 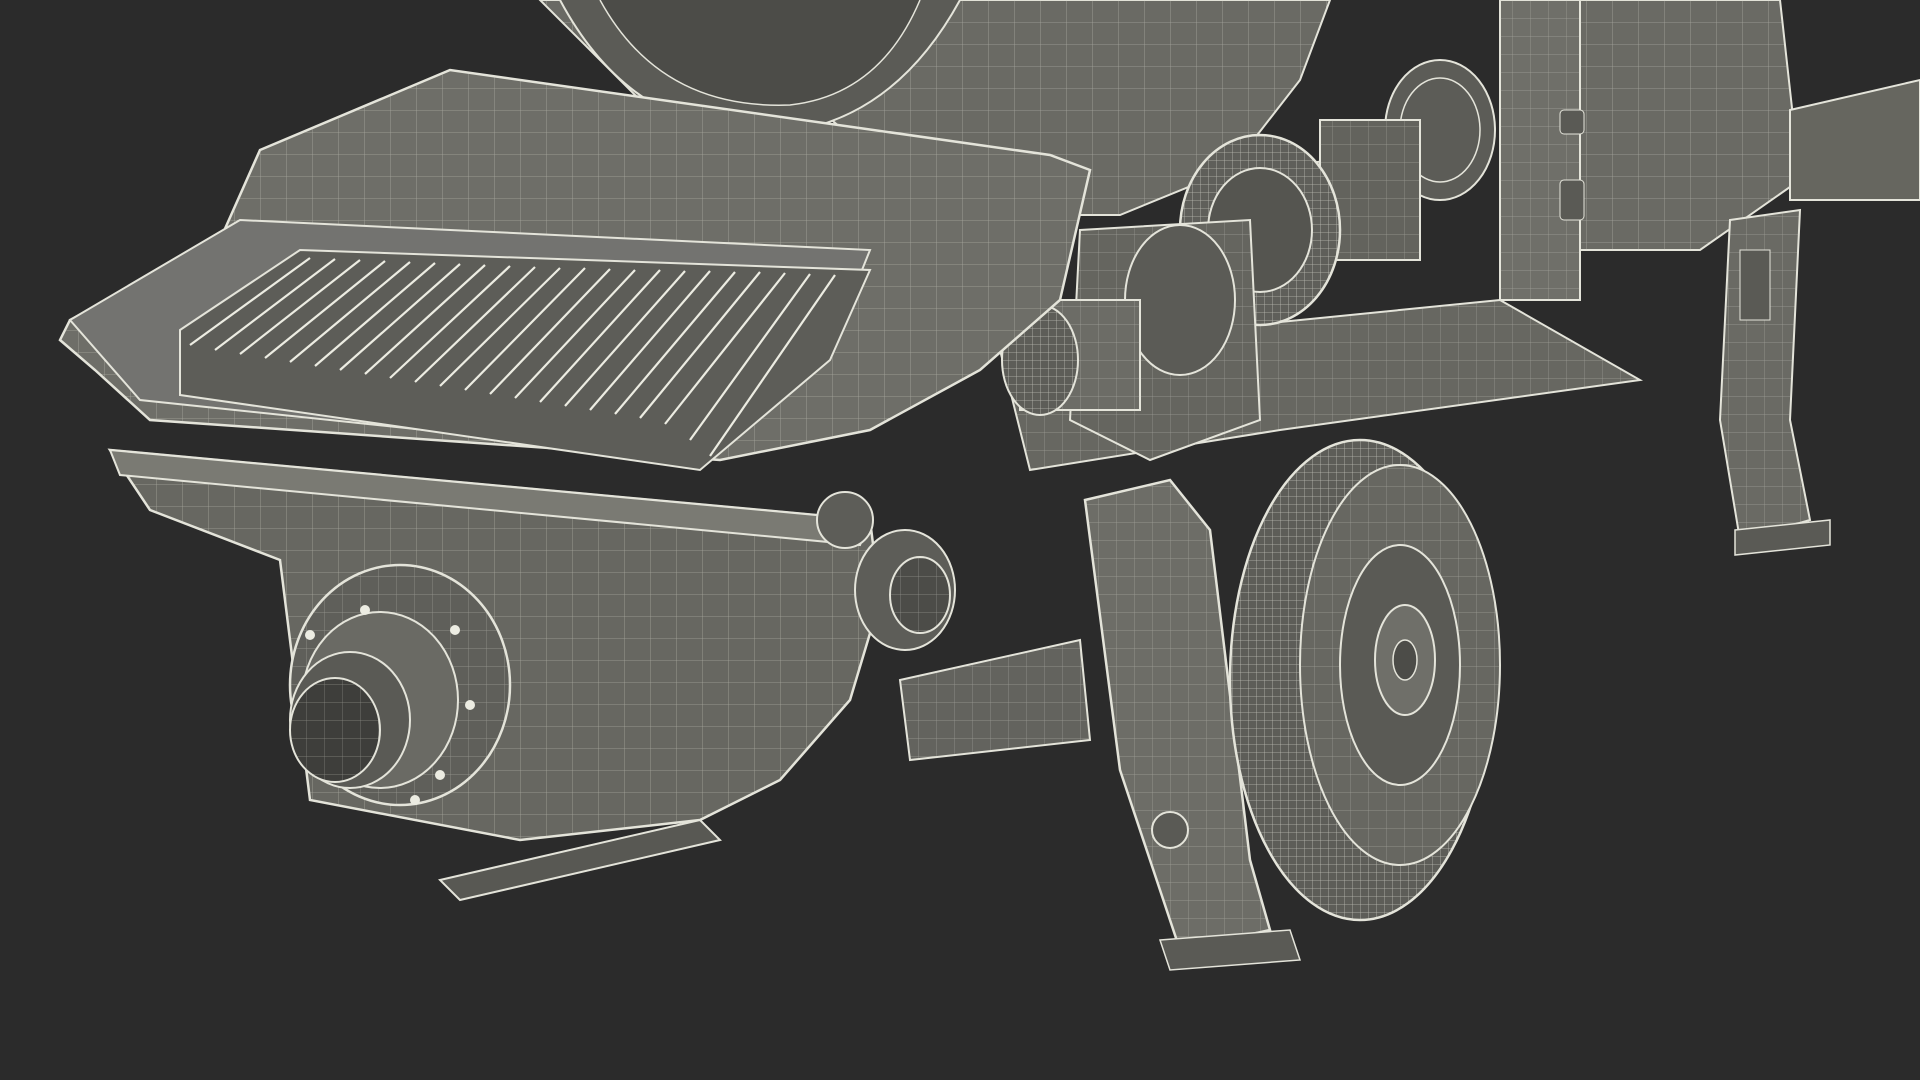 What do you see at coordinates (1709, 150) in the screenshot?
I see `mixer-frame` at bounding box center [1709, 150].